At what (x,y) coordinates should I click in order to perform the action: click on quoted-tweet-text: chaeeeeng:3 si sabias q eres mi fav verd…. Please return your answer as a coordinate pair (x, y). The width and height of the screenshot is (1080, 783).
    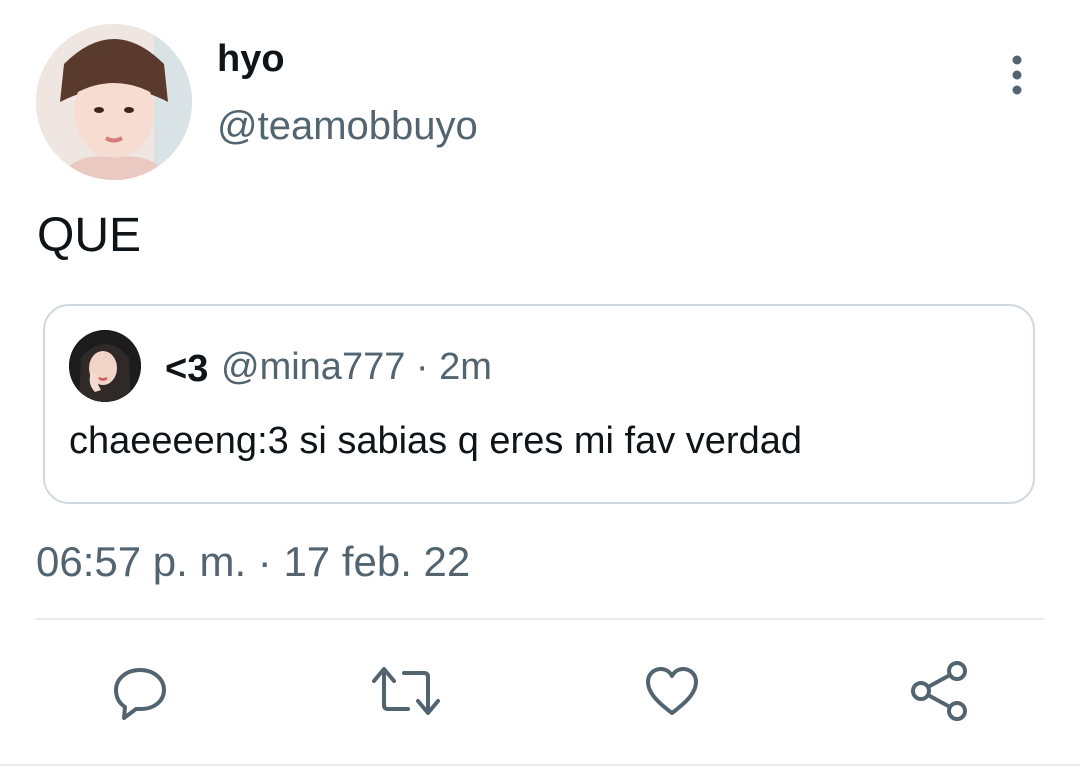
    Looking at the image, I should click on (435, 441).